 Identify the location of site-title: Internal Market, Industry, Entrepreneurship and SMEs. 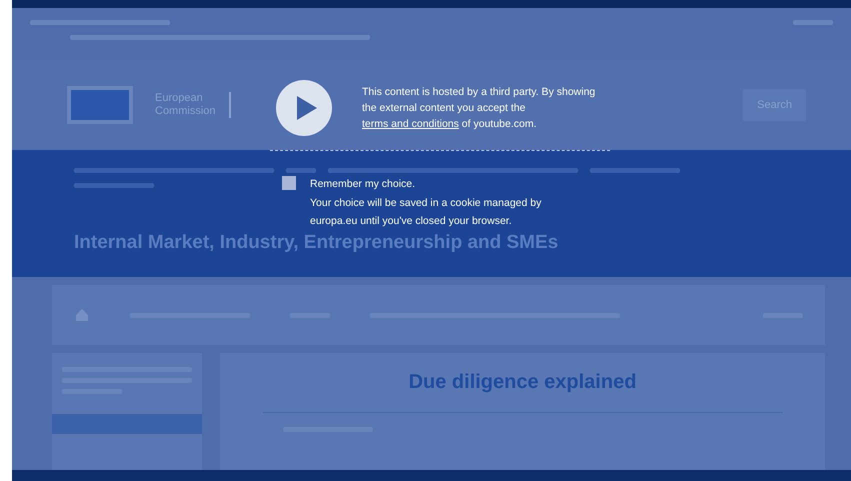
(317, 243).